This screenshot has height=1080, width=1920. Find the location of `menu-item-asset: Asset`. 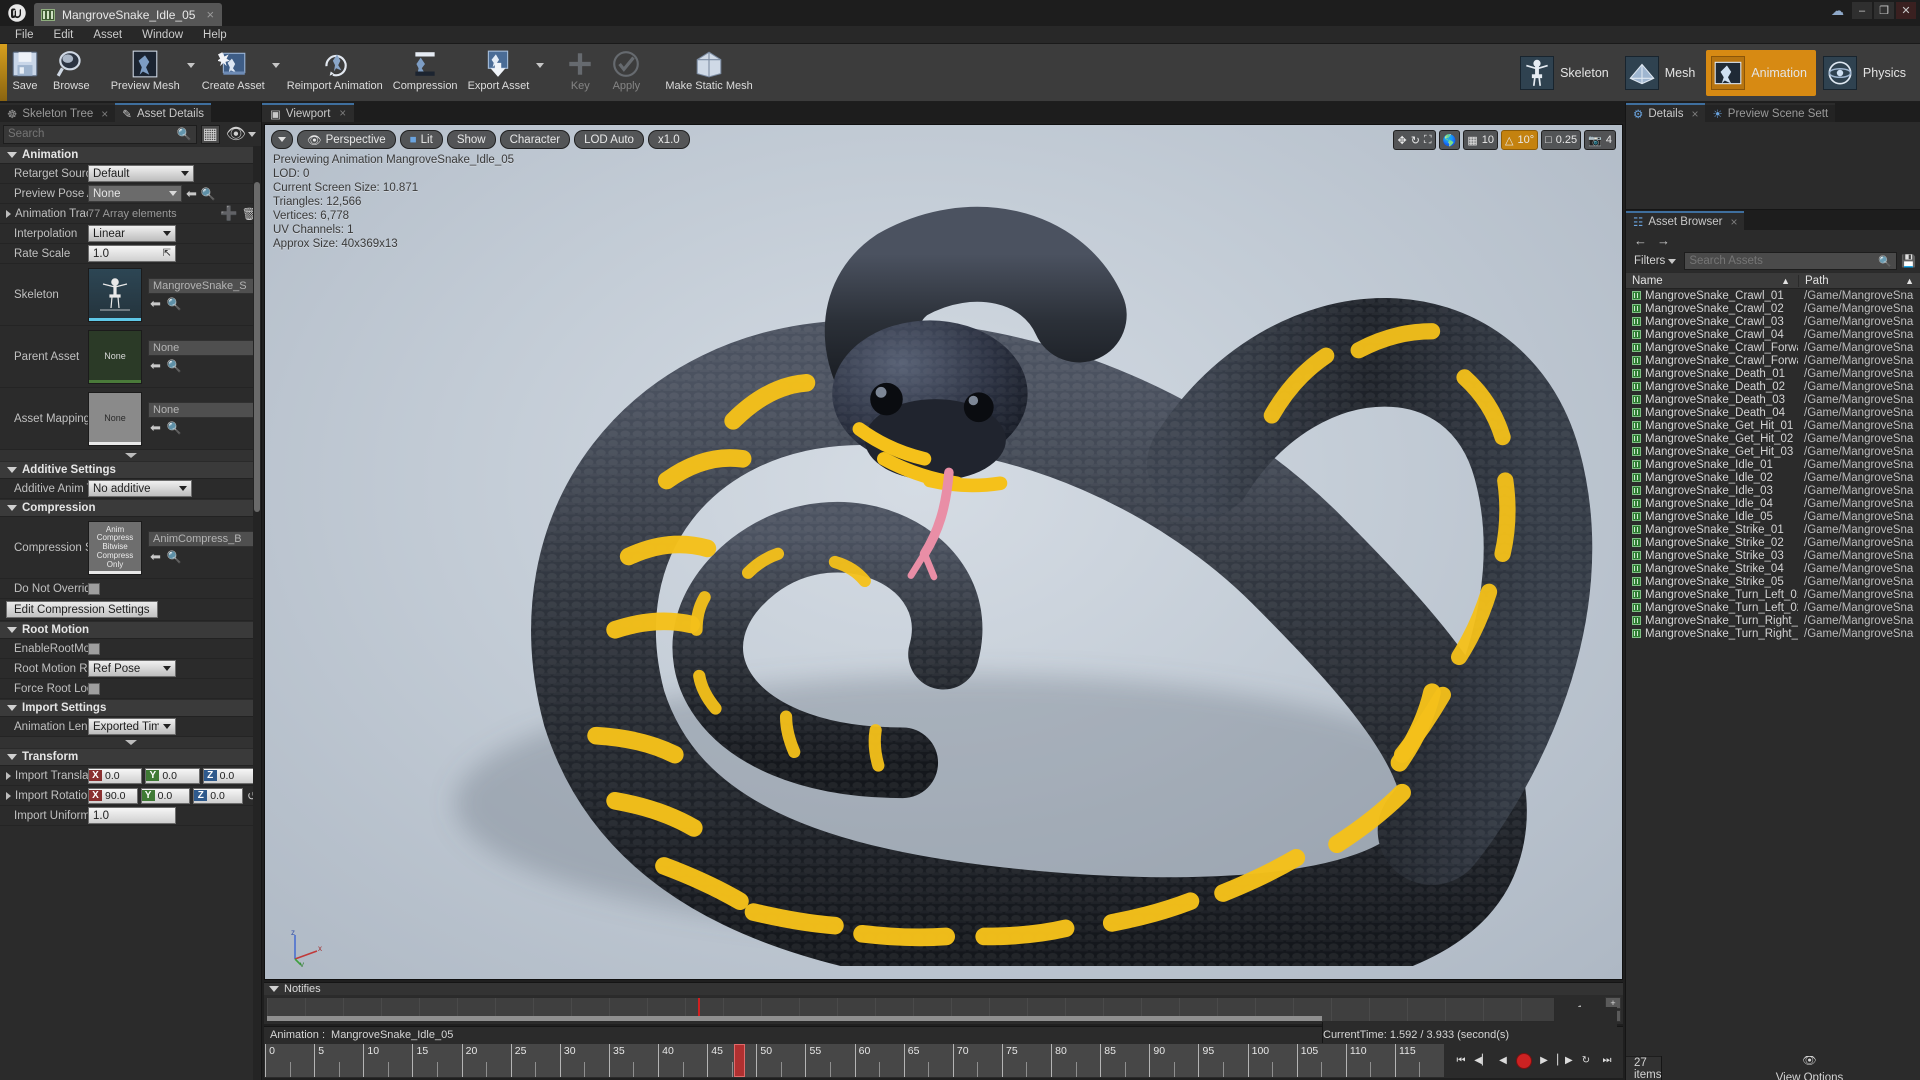

menu-item-asset: Asset is located at coordinates (107, 35).